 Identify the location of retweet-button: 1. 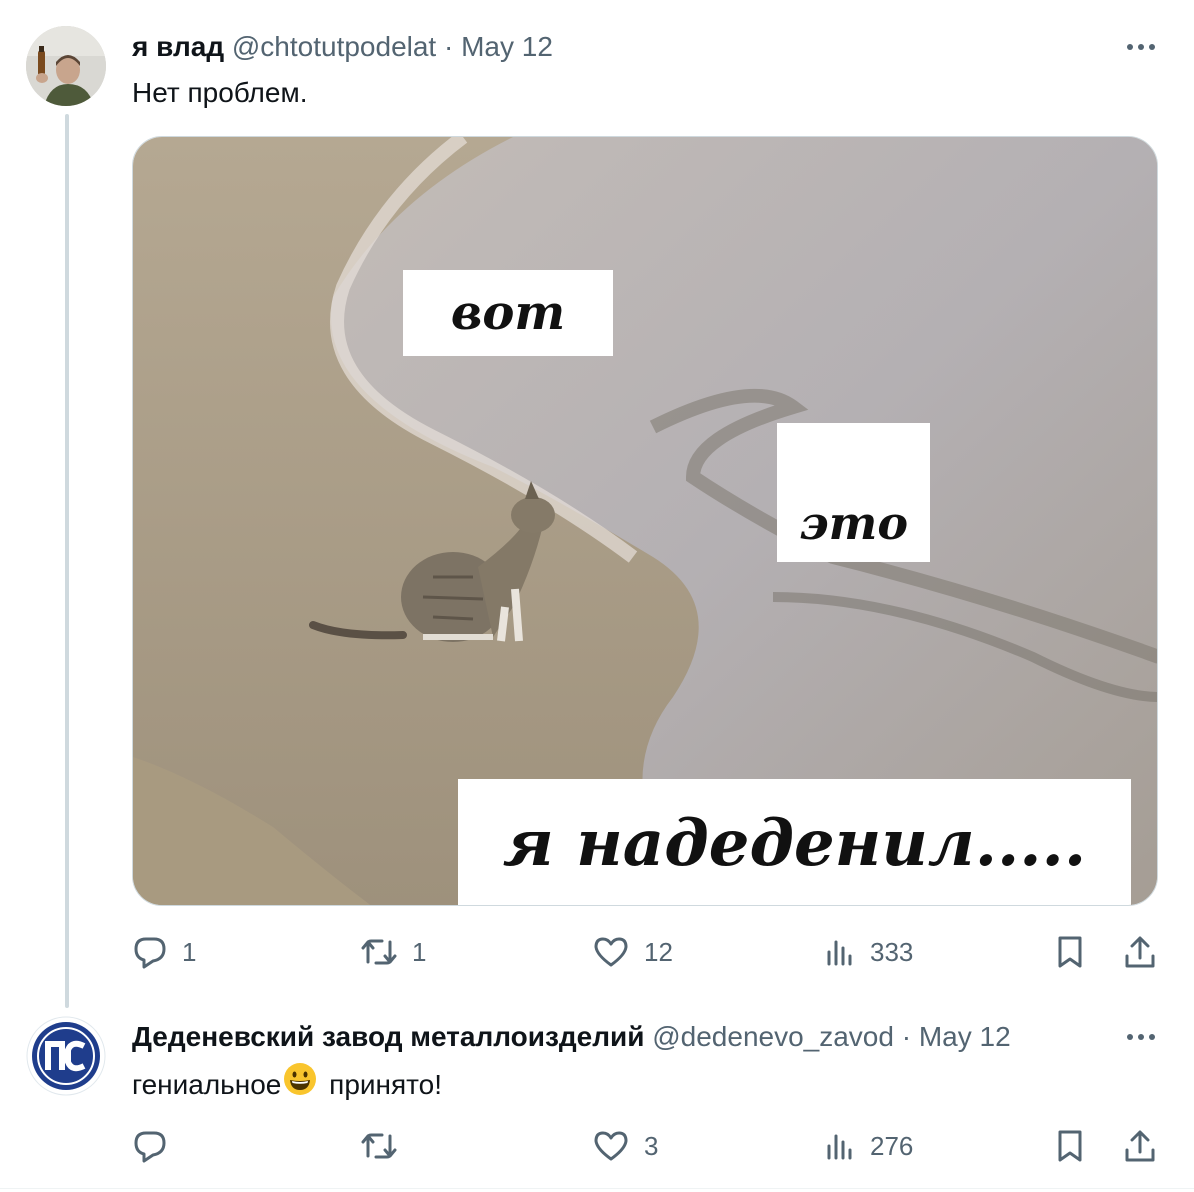
(393, 952).